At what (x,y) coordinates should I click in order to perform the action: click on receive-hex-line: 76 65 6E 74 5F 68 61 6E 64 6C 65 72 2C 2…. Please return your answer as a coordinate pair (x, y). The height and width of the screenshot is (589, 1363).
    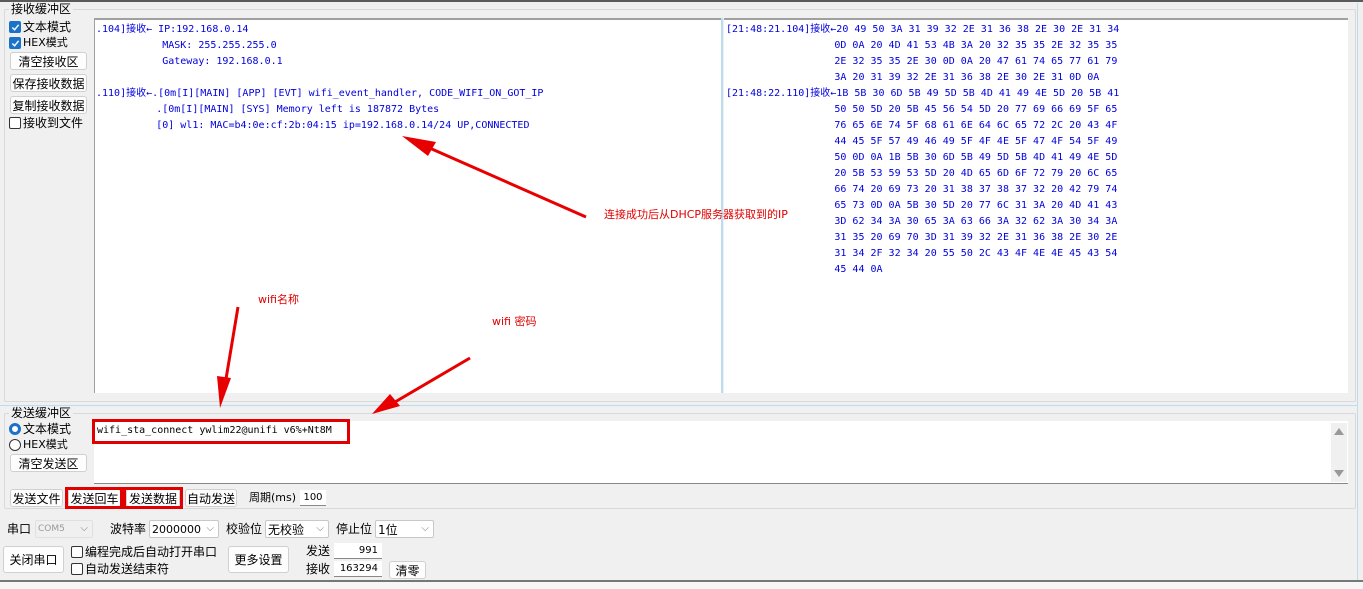
    Looking at the image, I should click on (922, 125).